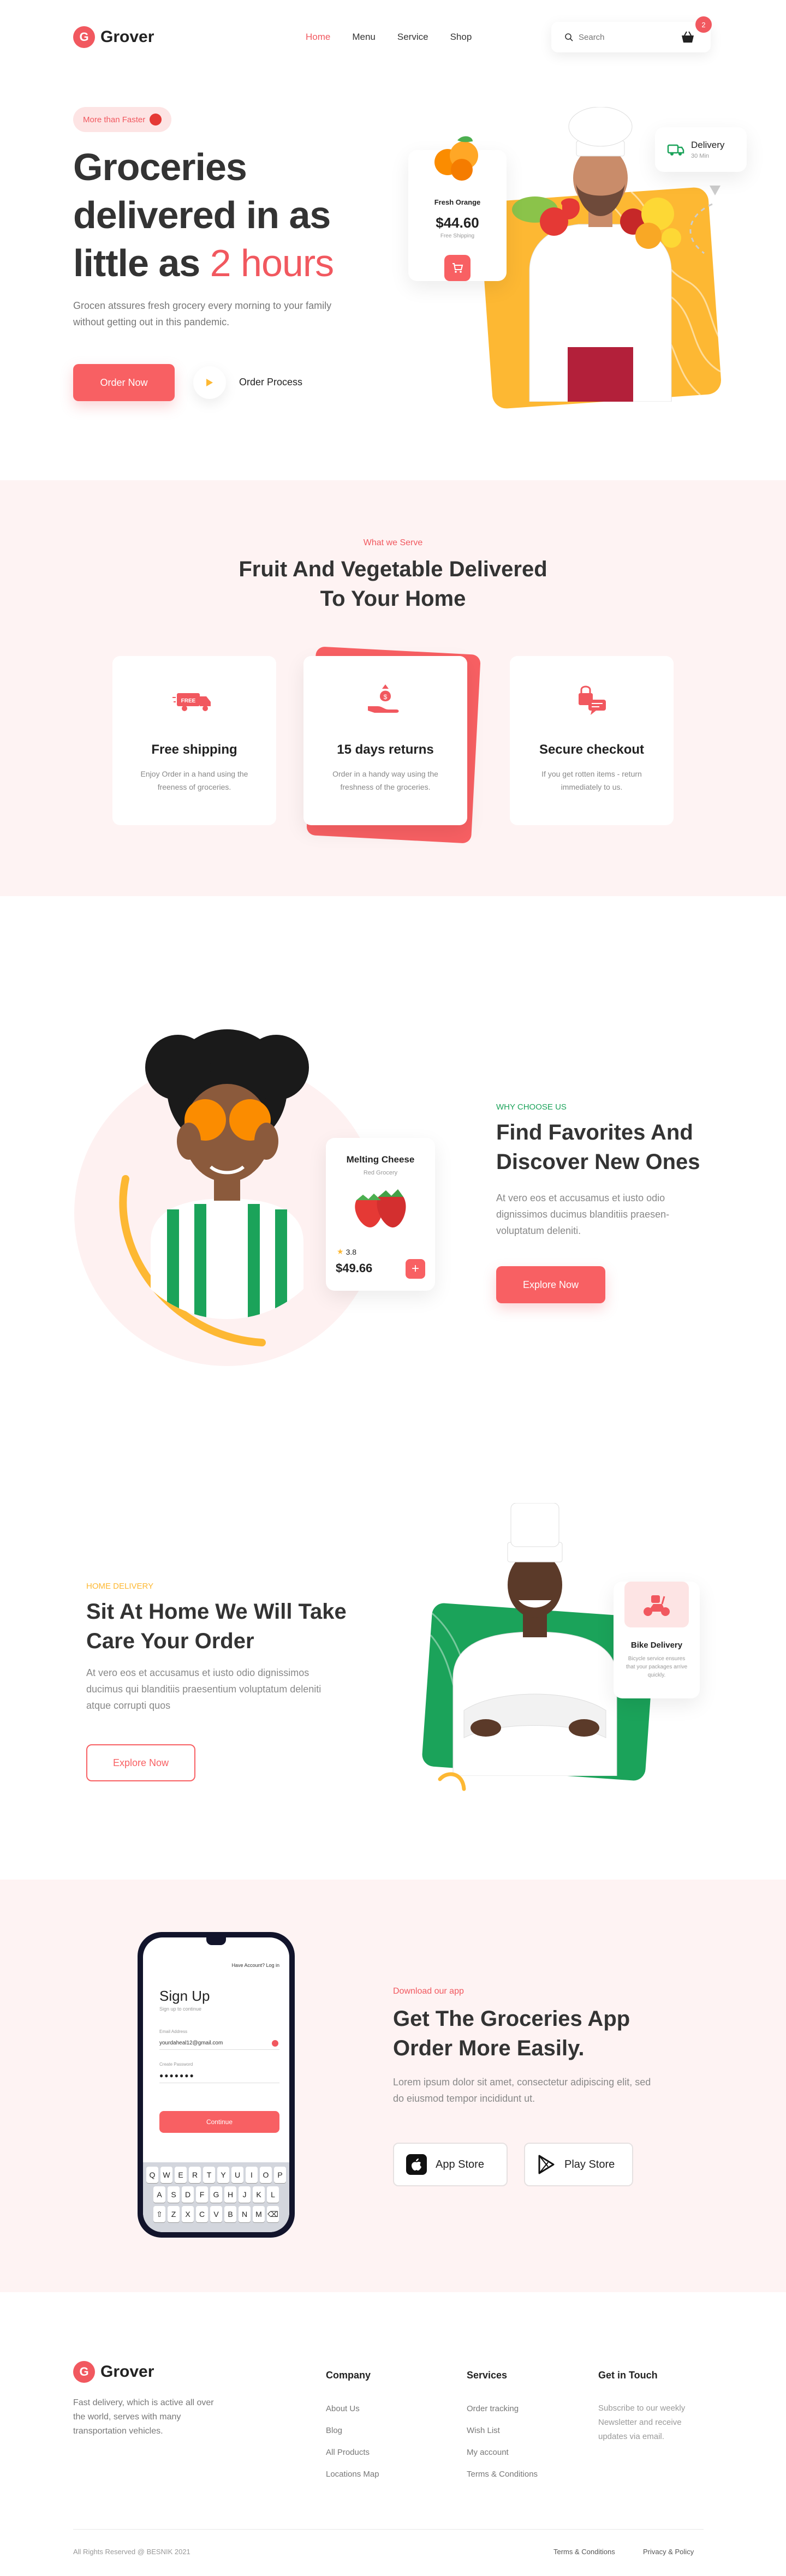 The width and height of the screenshot is (786, 2576). What do you see at coordinates (656, 1645) in the screenshot?
I see `bike-delivery-title: Bike Delivery` at bounding box center [656, 1645].